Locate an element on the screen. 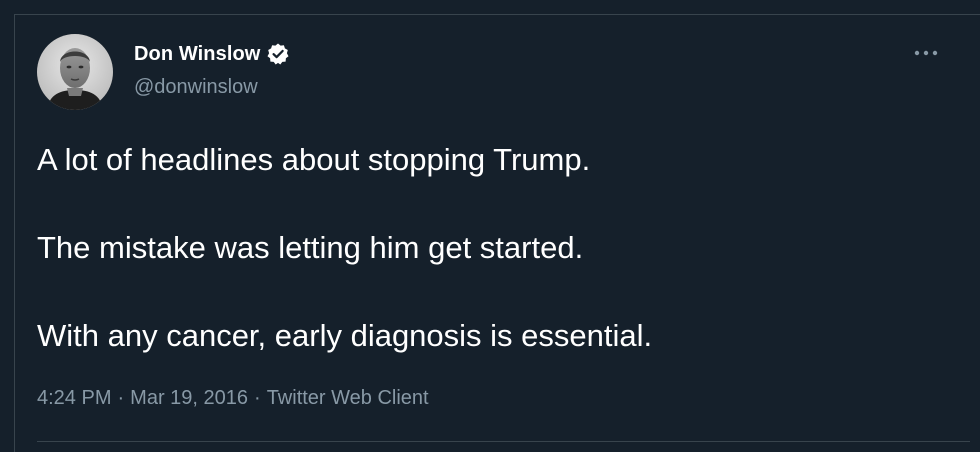 Image resolution: width=980 pixels, height=452 pixels. tweet-metadata: 4:24 PM · Mar 19, 2016 · Twitter Web Client is located at coordinates (233, 398).